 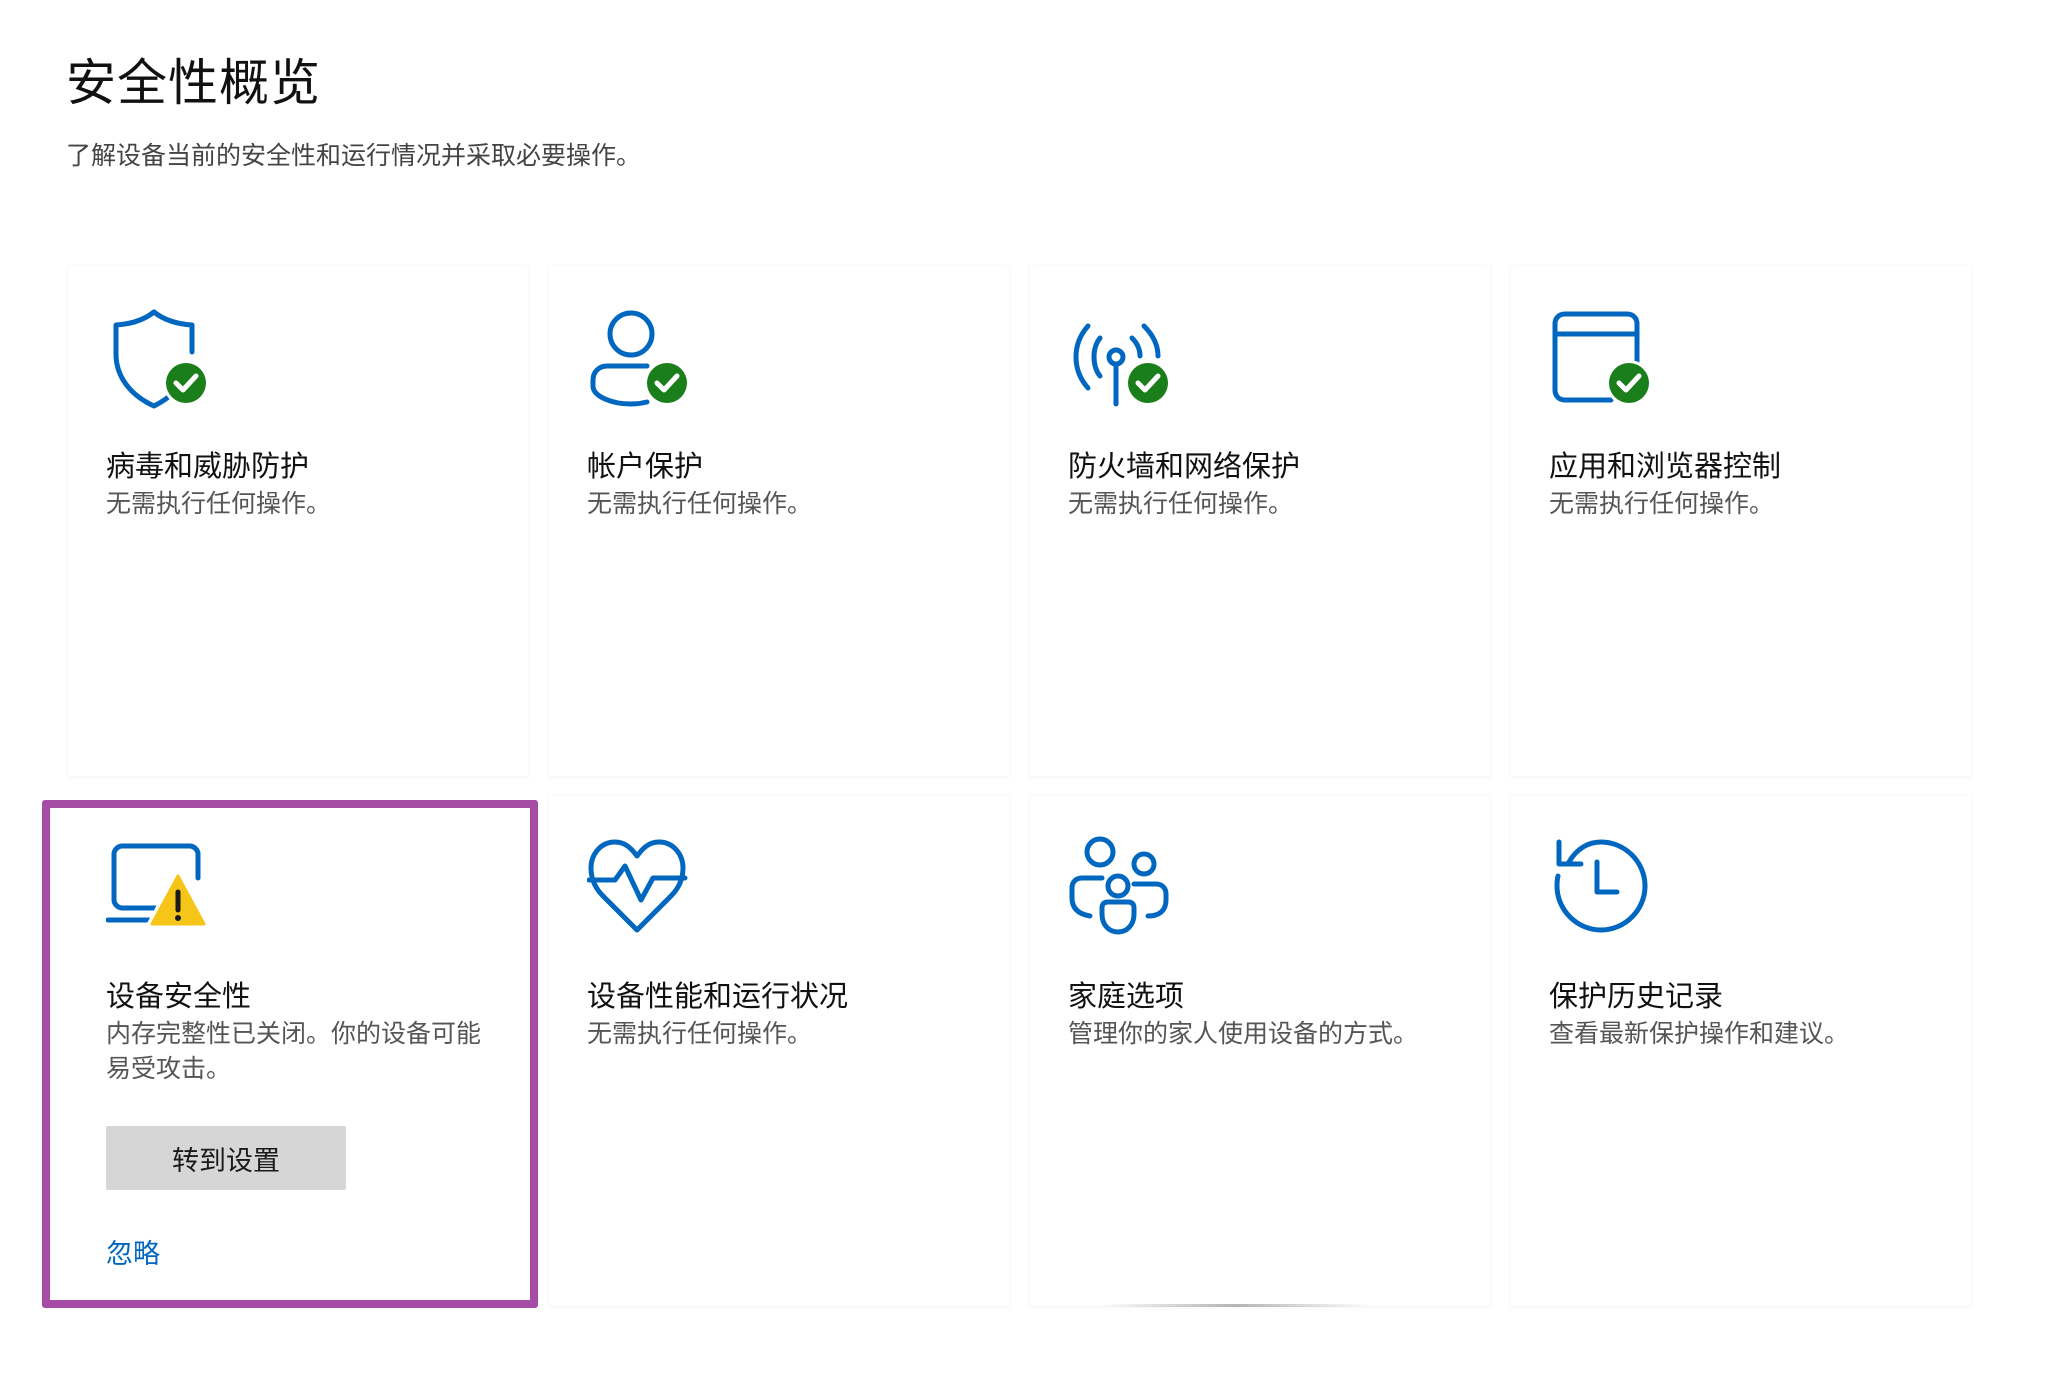 What do you see at coordinates (294, 1051) in the screenshot?
I see `card-description: 内存完整性已关闭。你的设备可能易受攻击。` at bounding box center [294, 1051].